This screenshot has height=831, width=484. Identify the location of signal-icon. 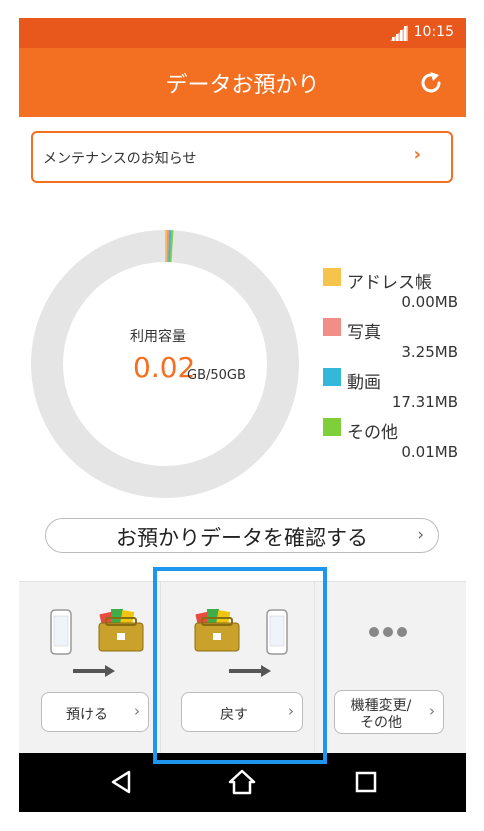
(399, 33).